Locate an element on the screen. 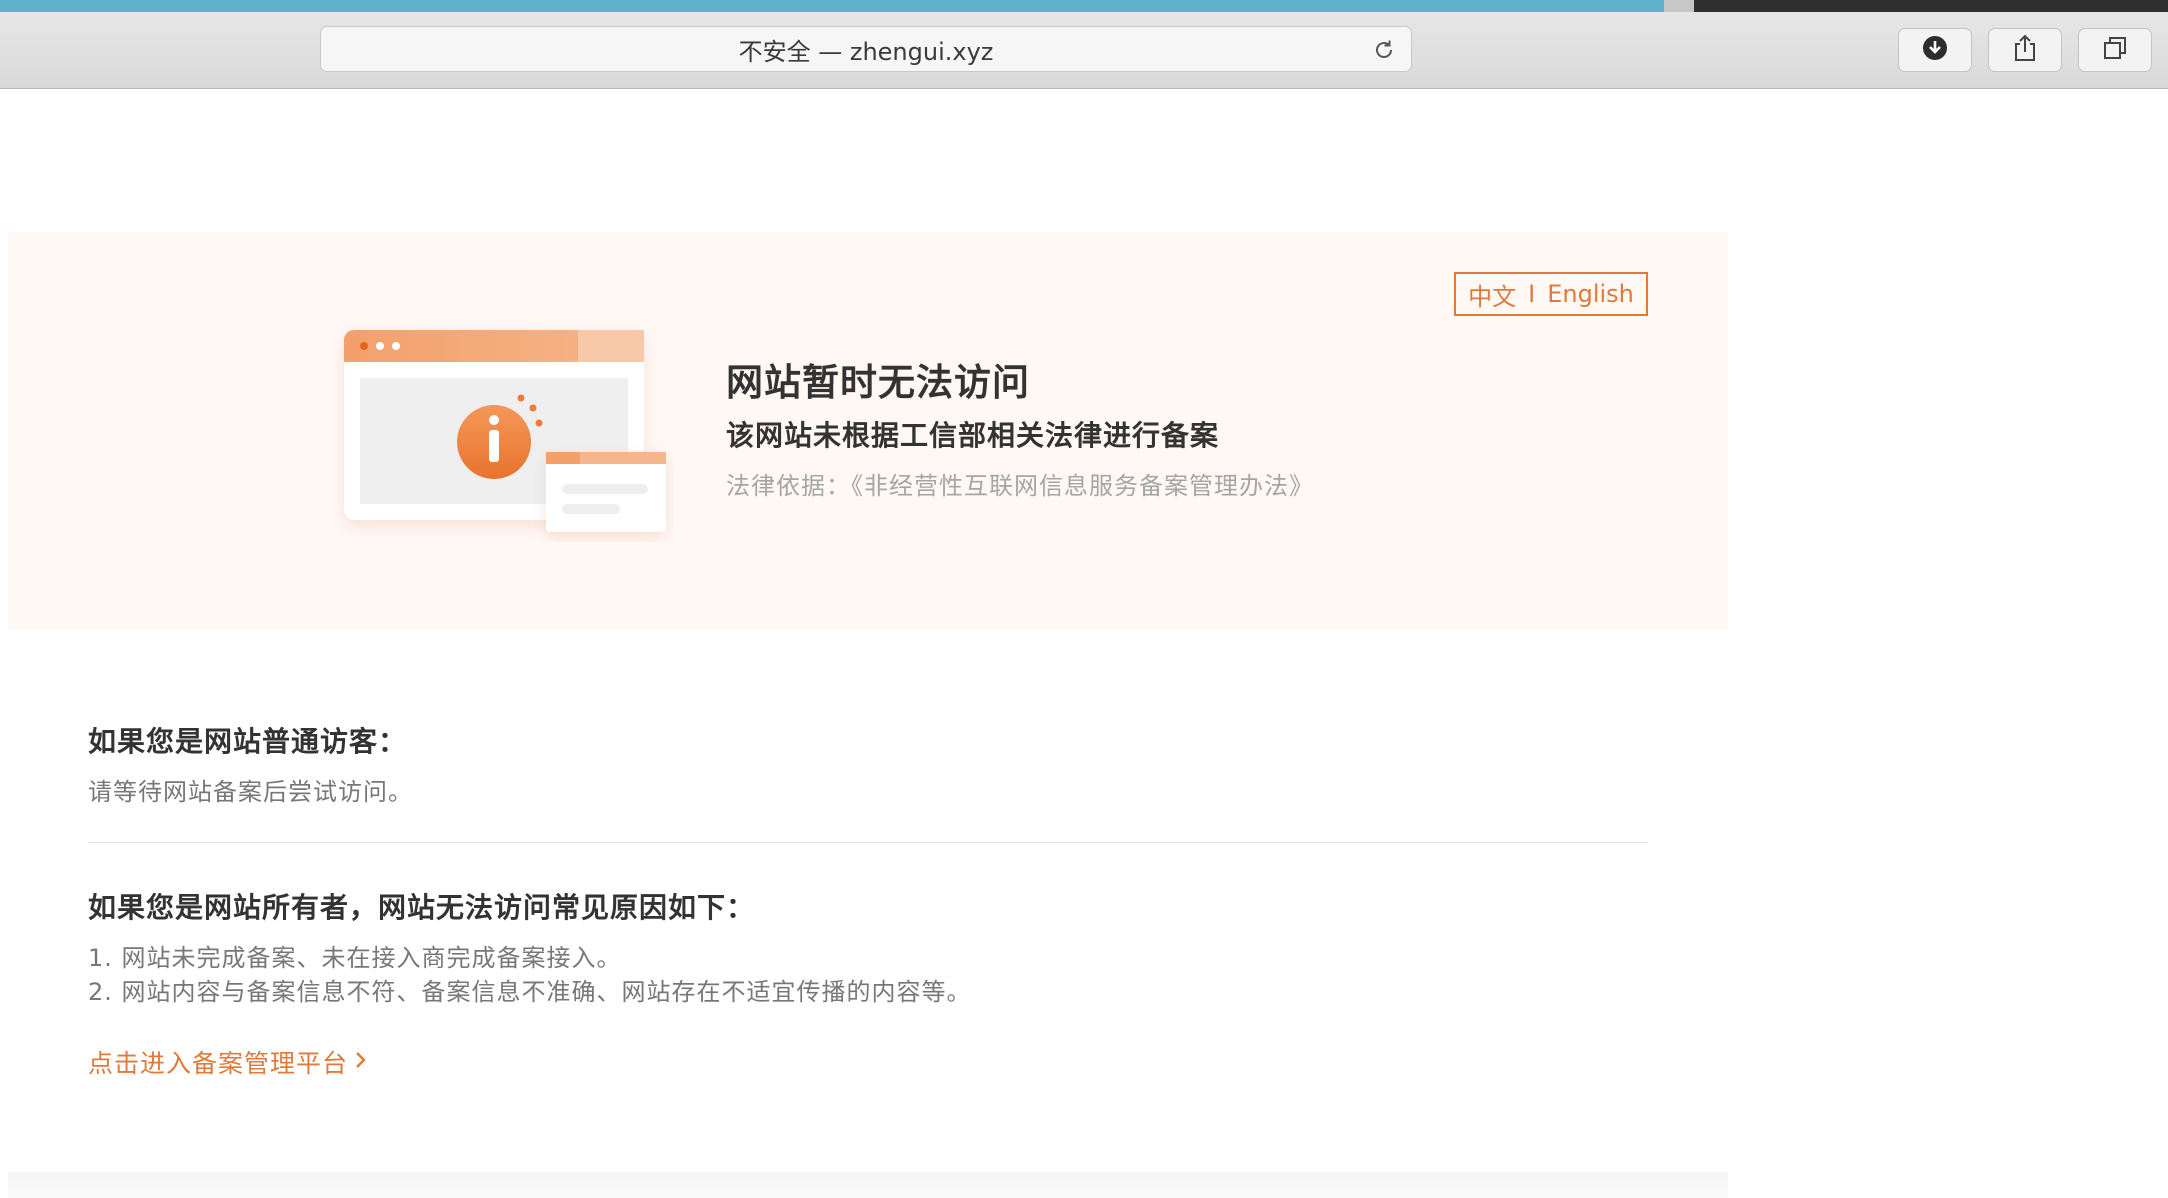 The width and height of the screenshot is (2168, 1198). address-bar: 不安全 — zhengui.xyz is located at coordinates (866, 49).